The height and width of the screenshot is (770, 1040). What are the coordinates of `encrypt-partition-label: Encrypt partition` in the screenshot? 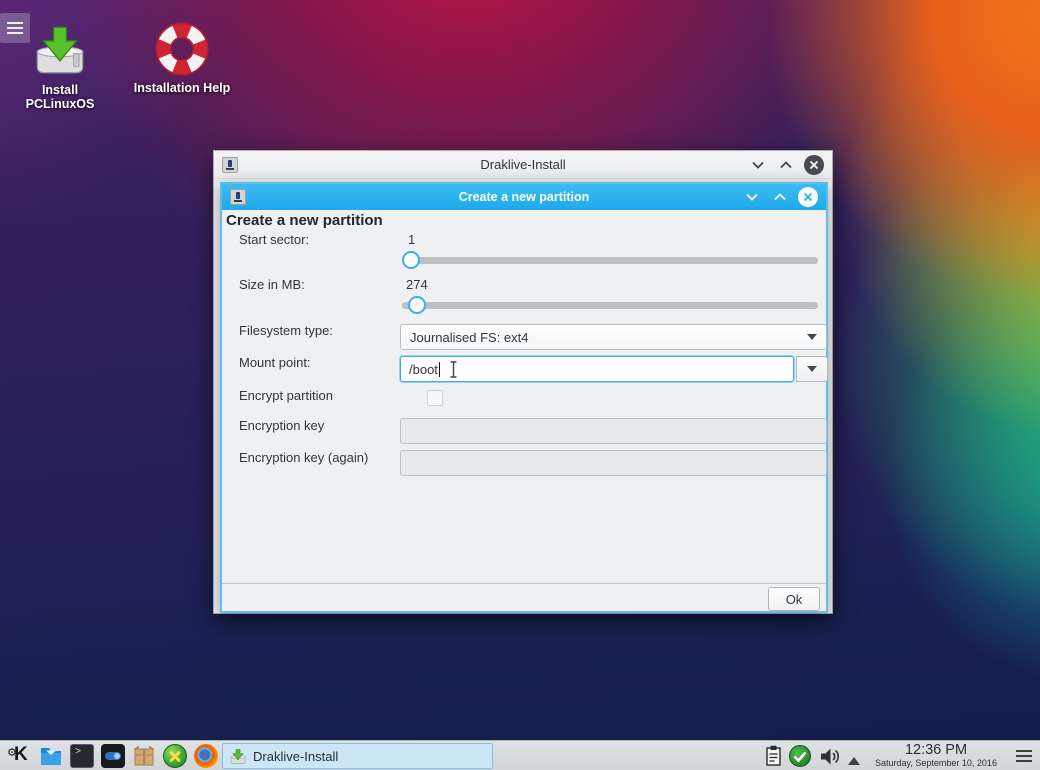 It's located at (286, 395).